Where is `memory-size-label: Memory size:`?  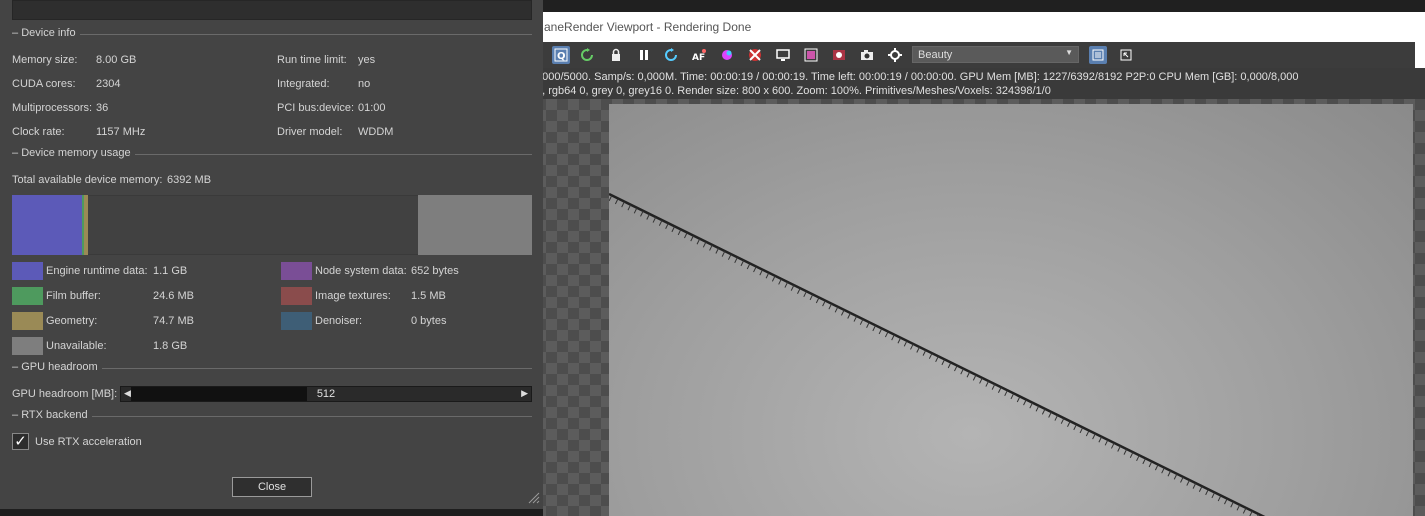
memory-size-label: Memory size: is located at coordinates (45, 60).